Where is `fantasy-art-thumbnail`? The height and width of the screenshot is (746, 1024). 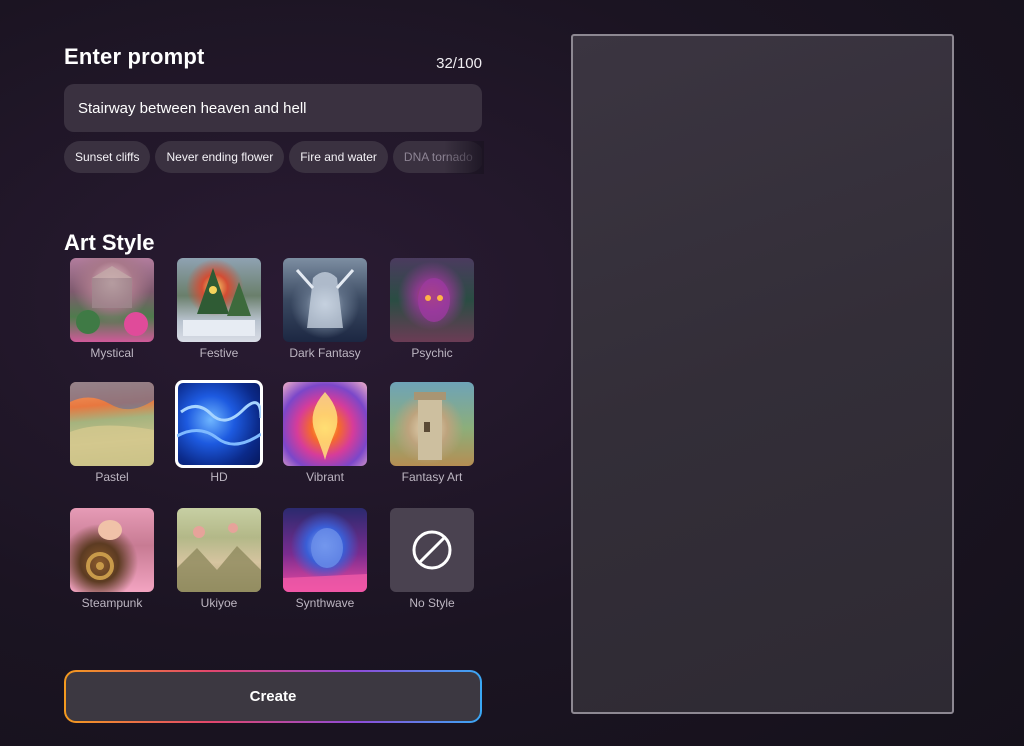 fantasy-art-thumbnail is located at coordinates (432, 424).